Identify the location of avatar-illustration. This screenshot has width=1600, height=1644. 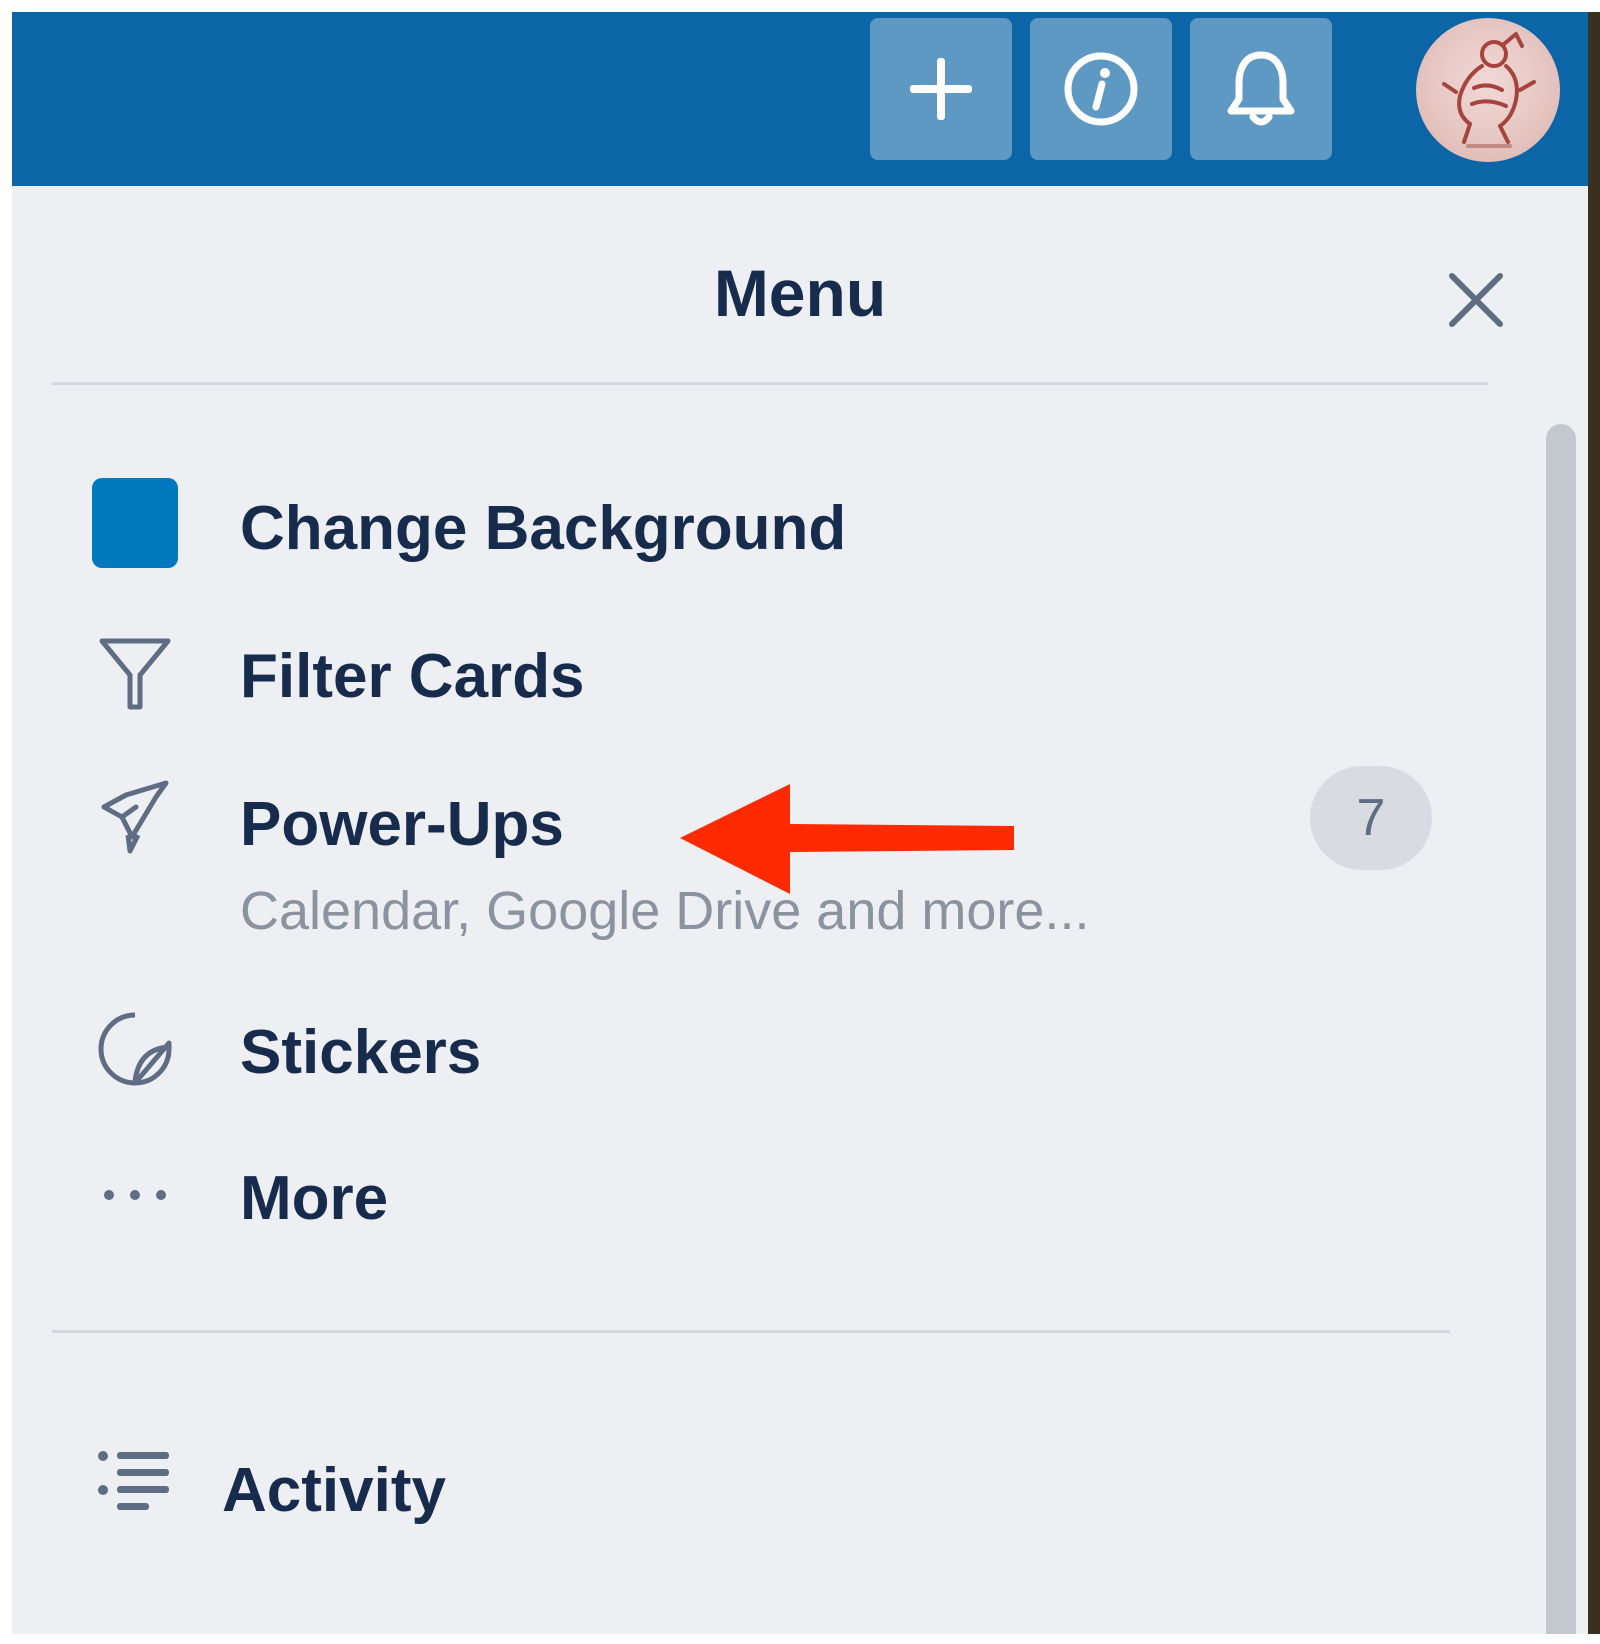
(1489, 90).